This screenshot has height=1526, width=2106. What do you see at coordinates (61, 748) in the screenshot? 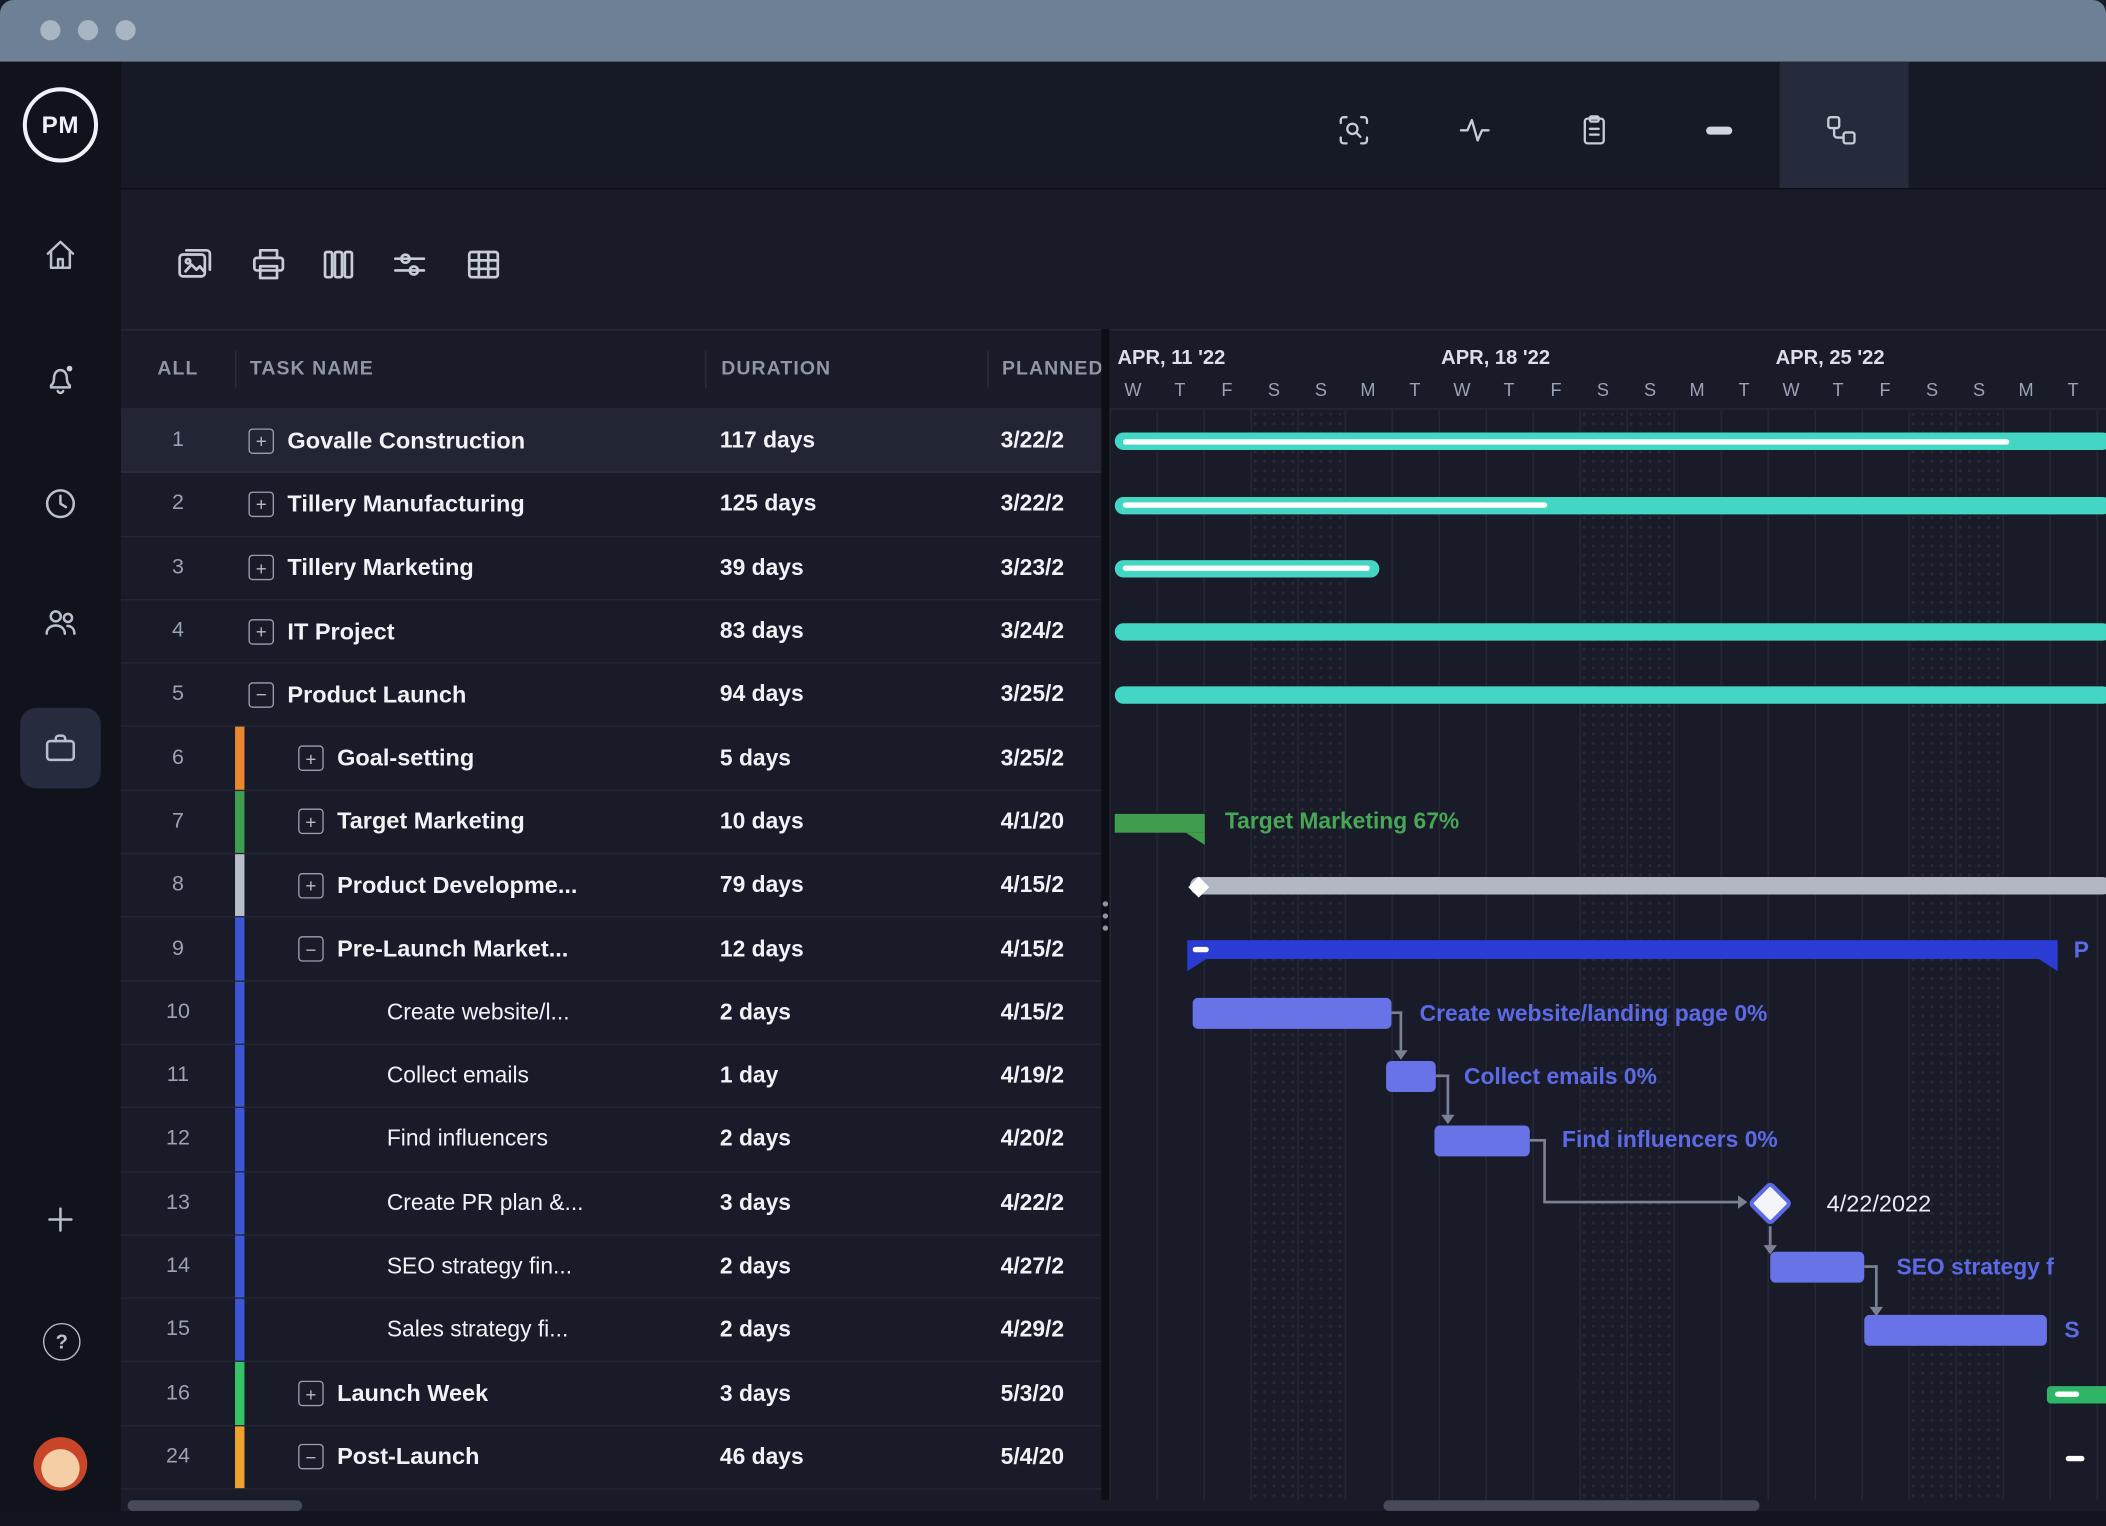
I see `portfolio-icon` at bounding box center [61, 748].